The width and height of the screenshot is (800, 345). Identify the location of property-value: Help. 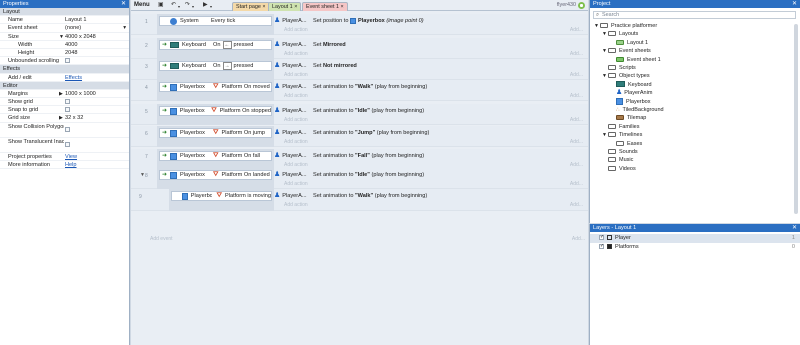
(96, 164).